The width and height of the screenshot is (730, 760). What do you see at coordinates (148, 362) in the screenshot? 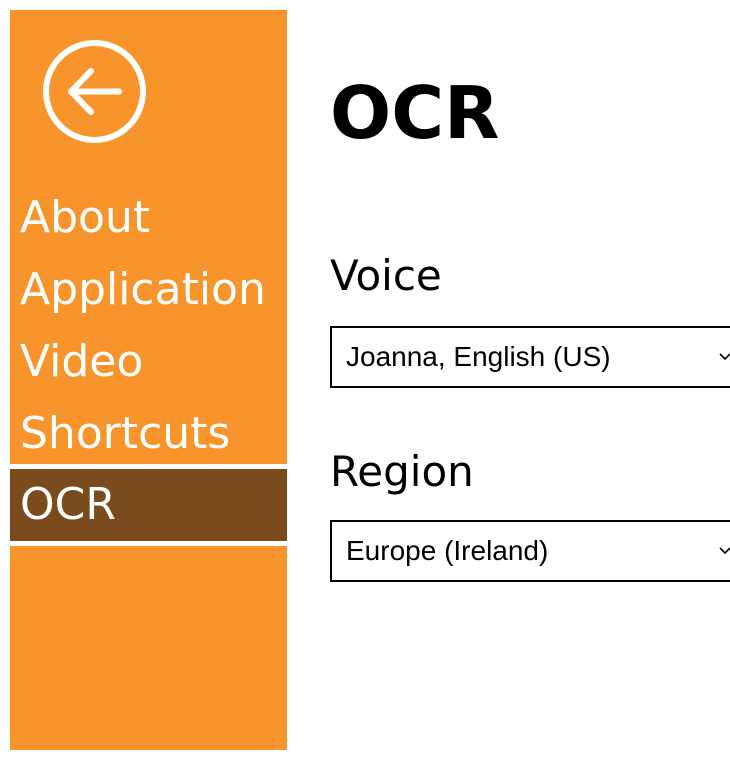
I see `sidebar-item-video: Video` at bounding box center [148, 362].